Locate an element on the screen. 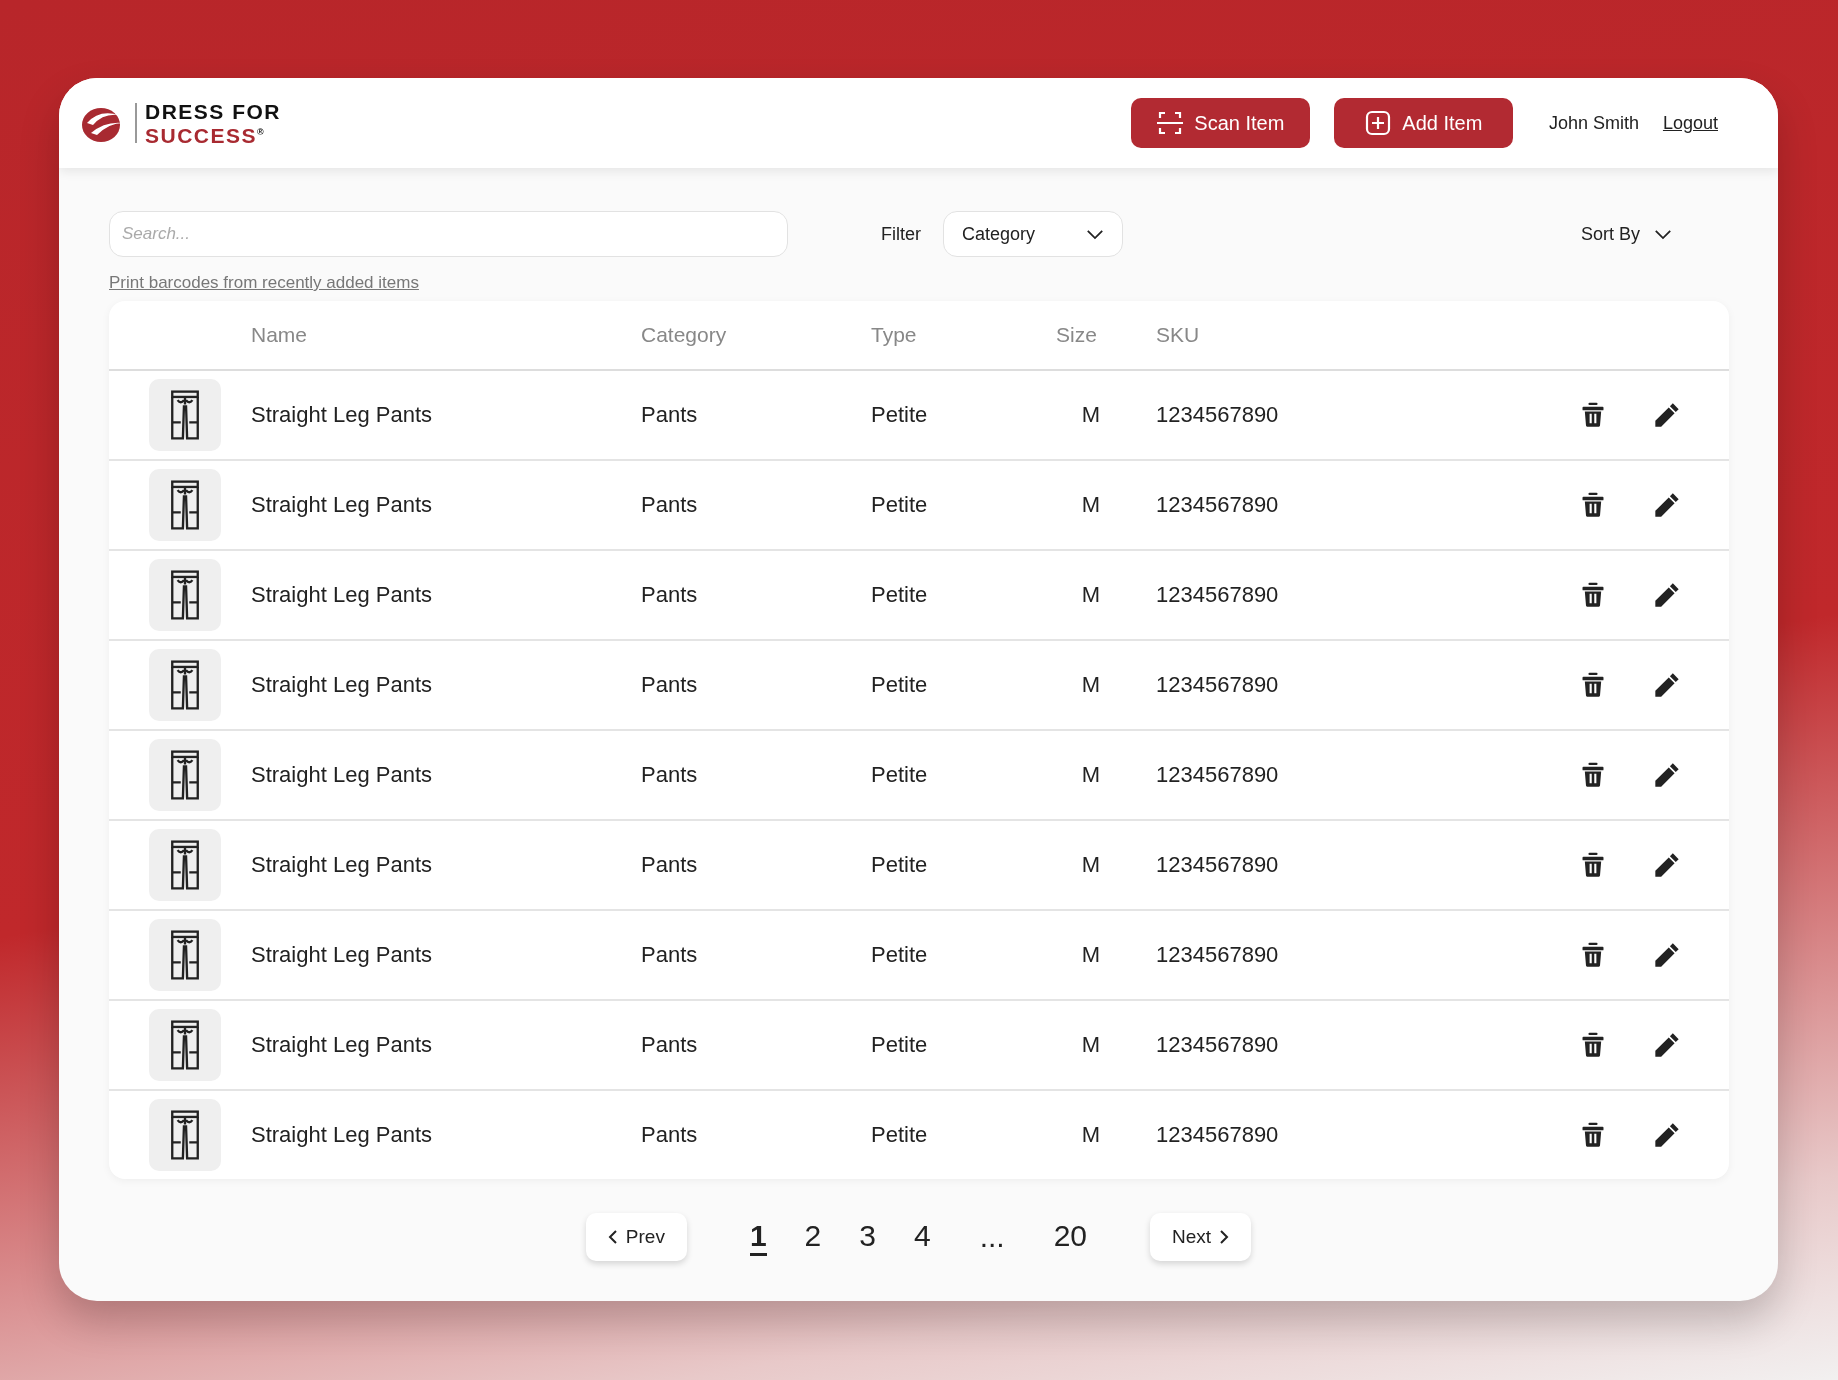 This screenshot has height=1380, width=1838. logout-link: Logout is located at coordinates (1690, 123).